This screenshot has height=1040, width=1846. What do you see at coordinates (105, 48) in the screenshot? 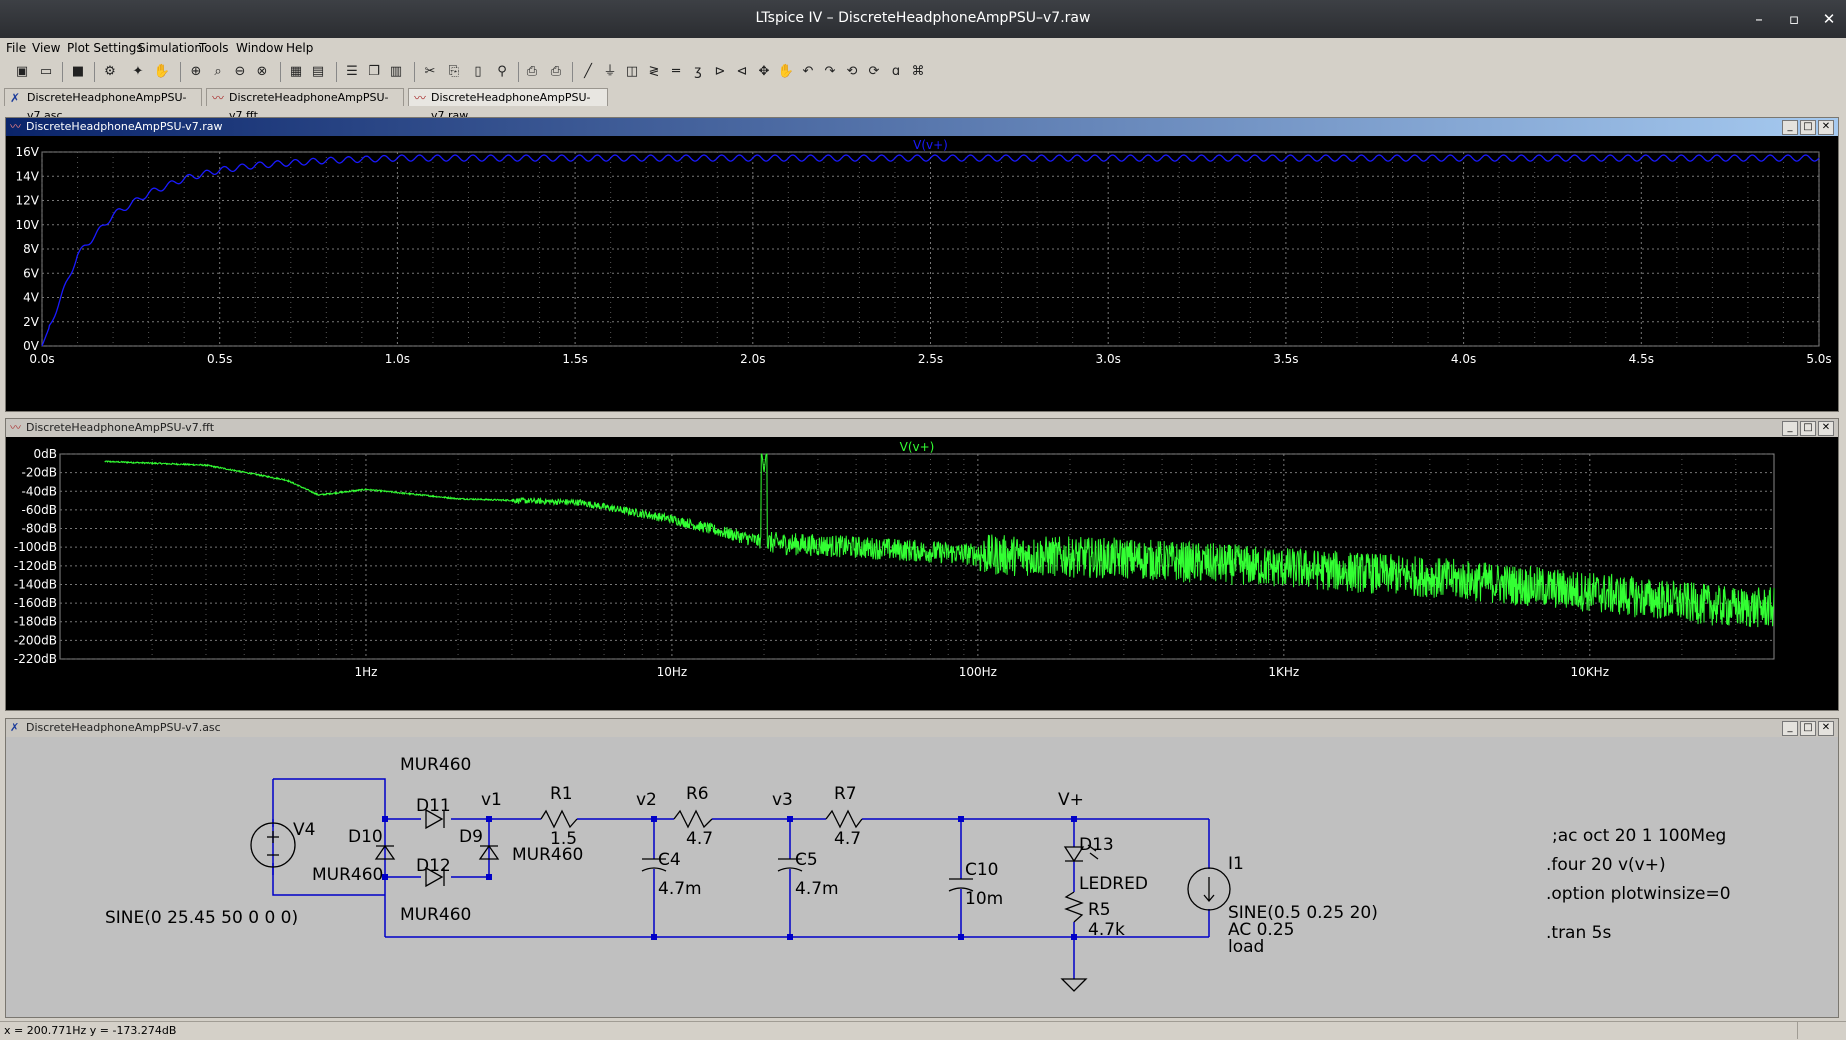
I see `menu-plot-settings: Plot Settings` at bounding box center [105, 48].